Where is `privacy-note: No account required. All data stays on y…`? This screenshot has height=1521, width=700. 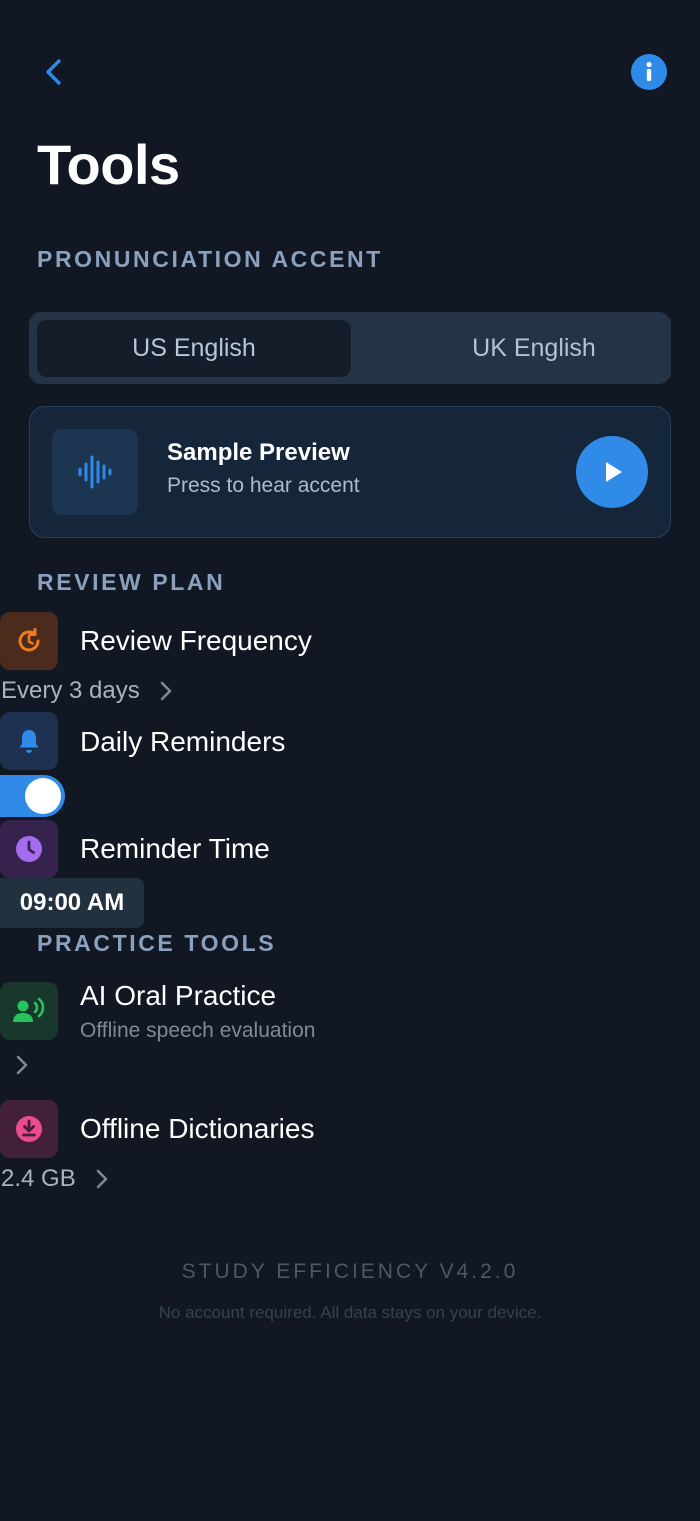 privacy-note: No account required. All data stays on y… is located at coordinates (350, 1312).